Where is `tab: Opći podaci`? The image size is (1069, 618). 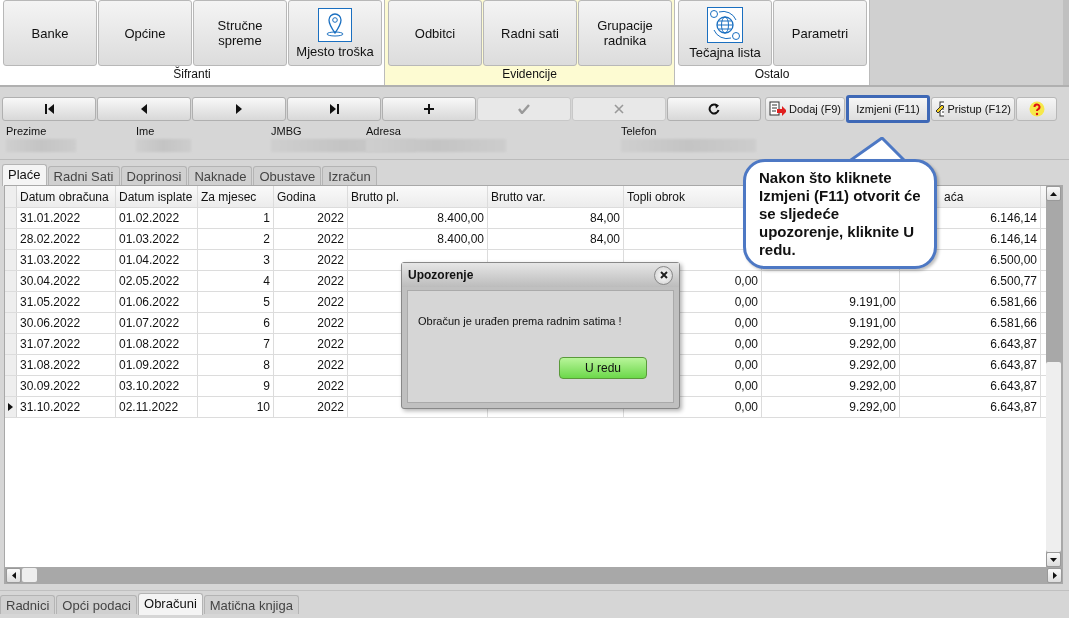 tab: Opći podaci is located at coordinates (96, 604).